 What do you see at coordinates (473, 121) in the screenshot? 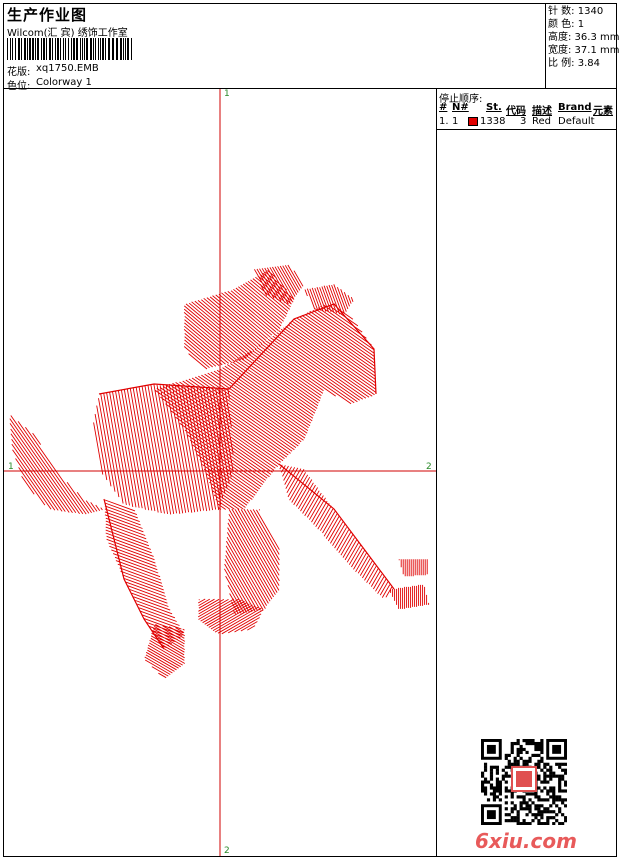
I see `thread-color-swatch` at bounding box center [473, 121].